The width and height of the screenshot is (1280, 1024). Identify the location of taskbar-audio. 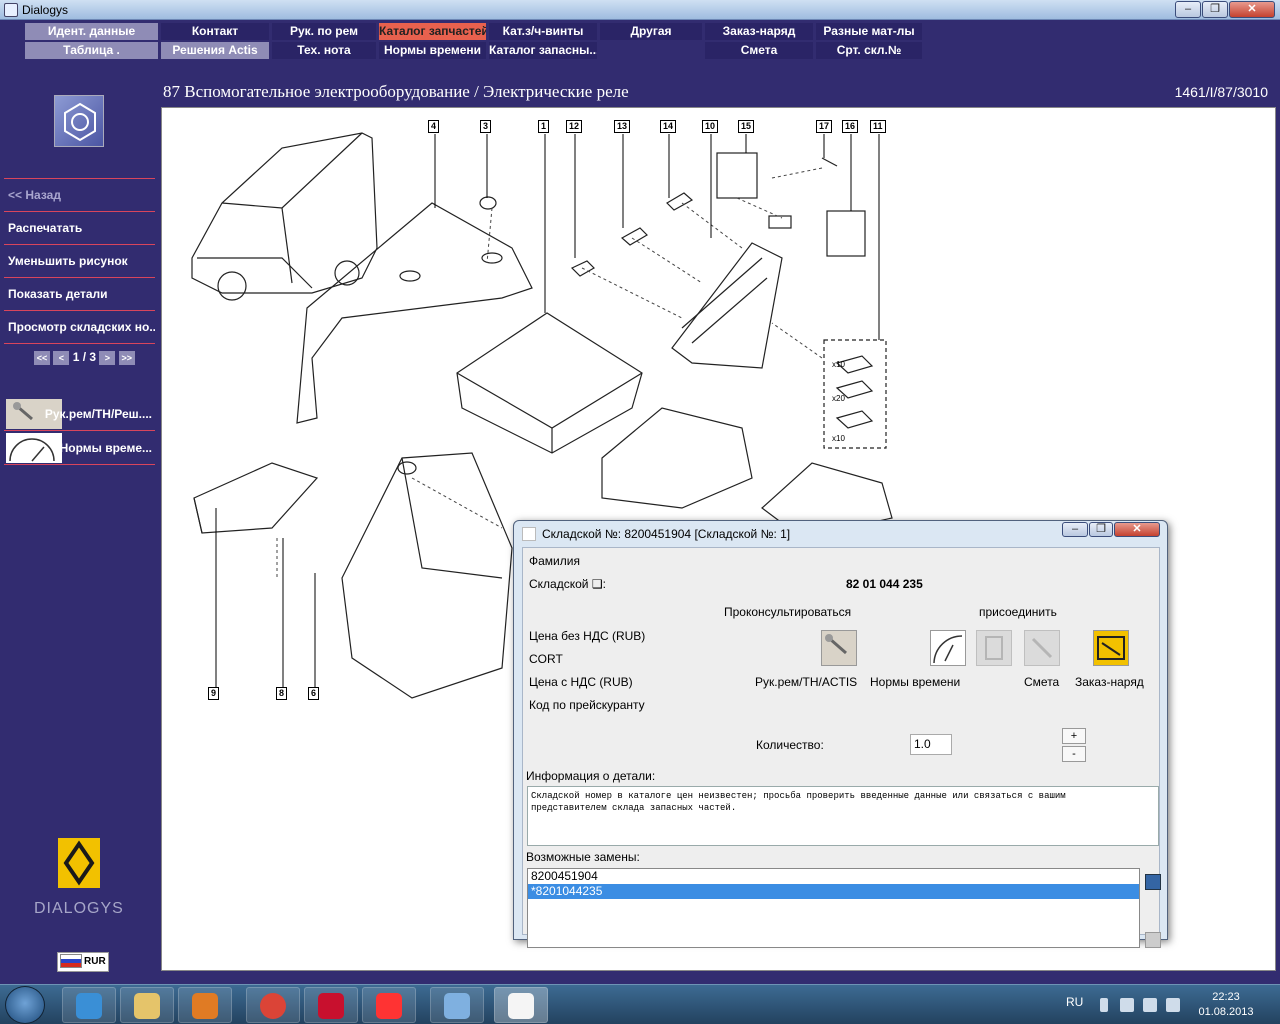
(457, 1005).